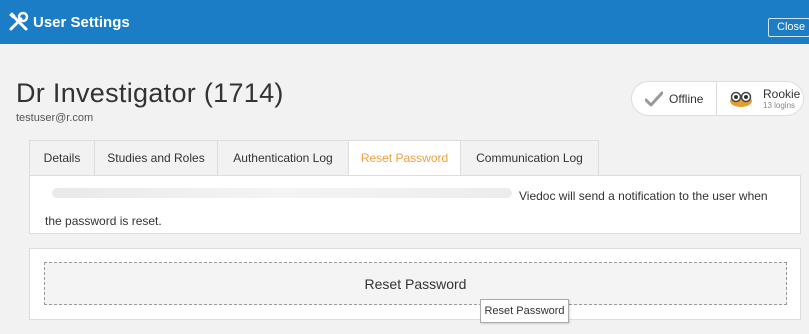 This screenshot has height=334, width=809. Describe the element at coordinates (404, 158) in the screenshot. I see `tab-reset-password: Reset Password` at that location.